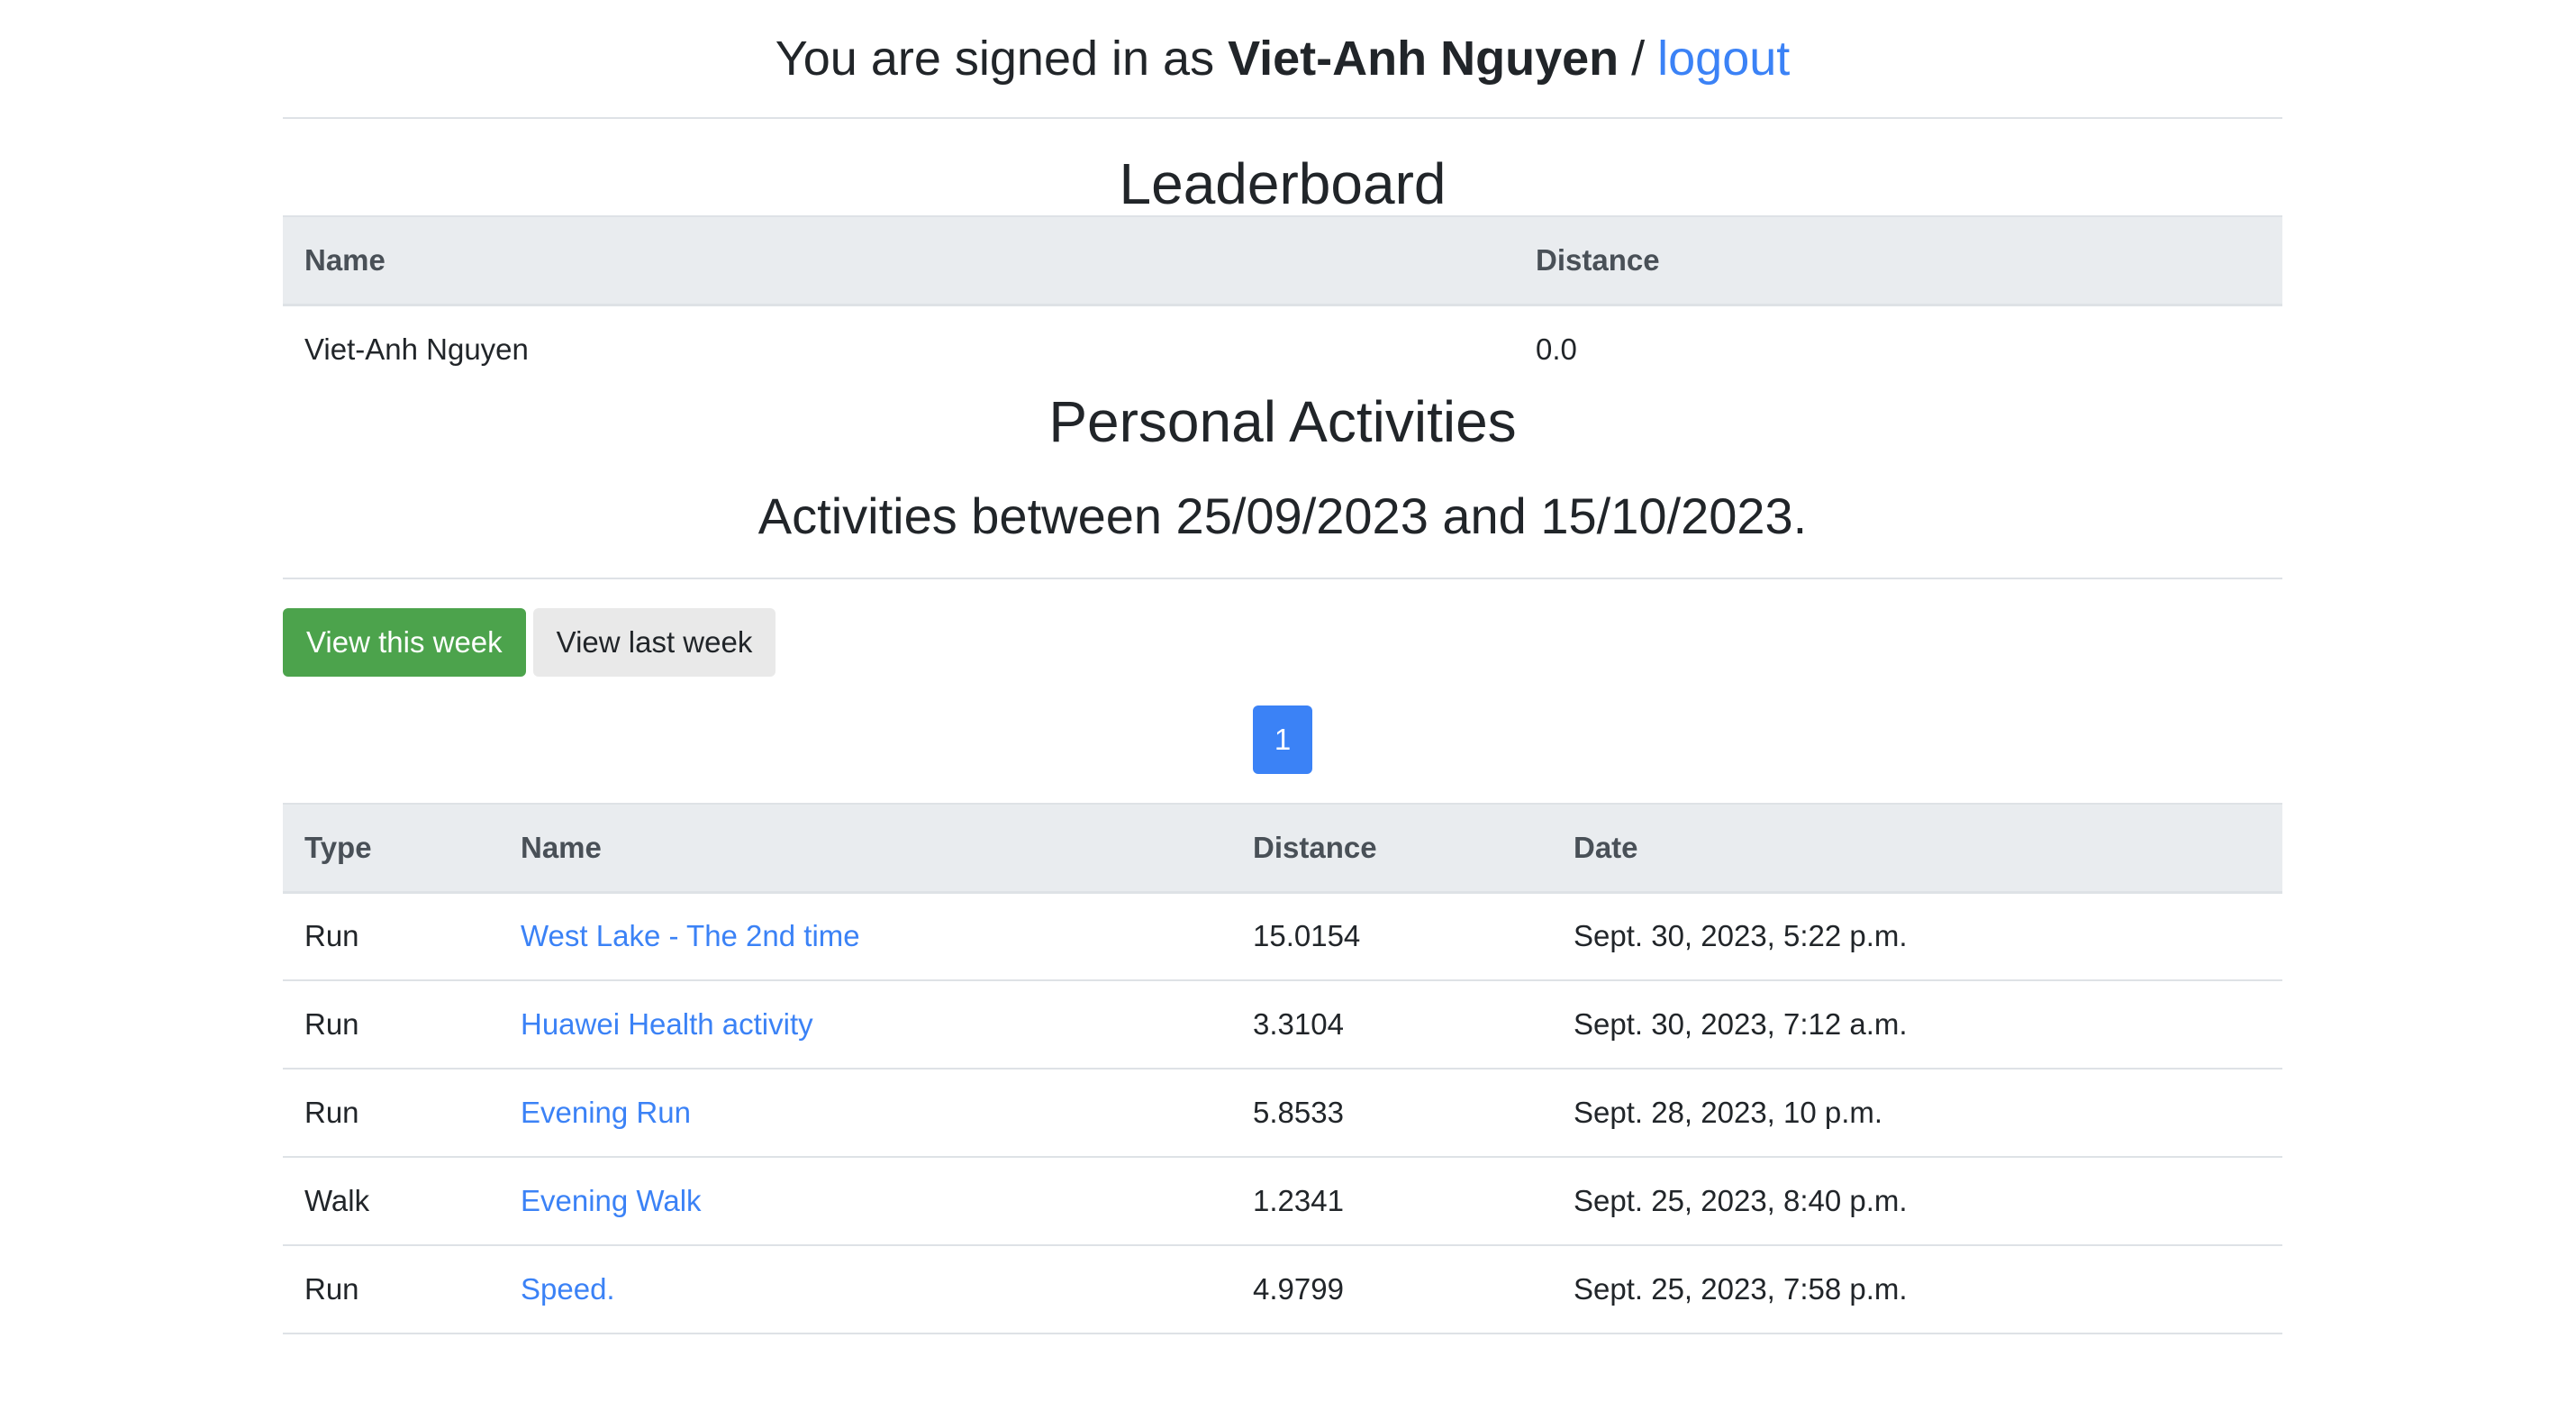  I want to click on view-last-week-button: View last week, so click(654, 642).